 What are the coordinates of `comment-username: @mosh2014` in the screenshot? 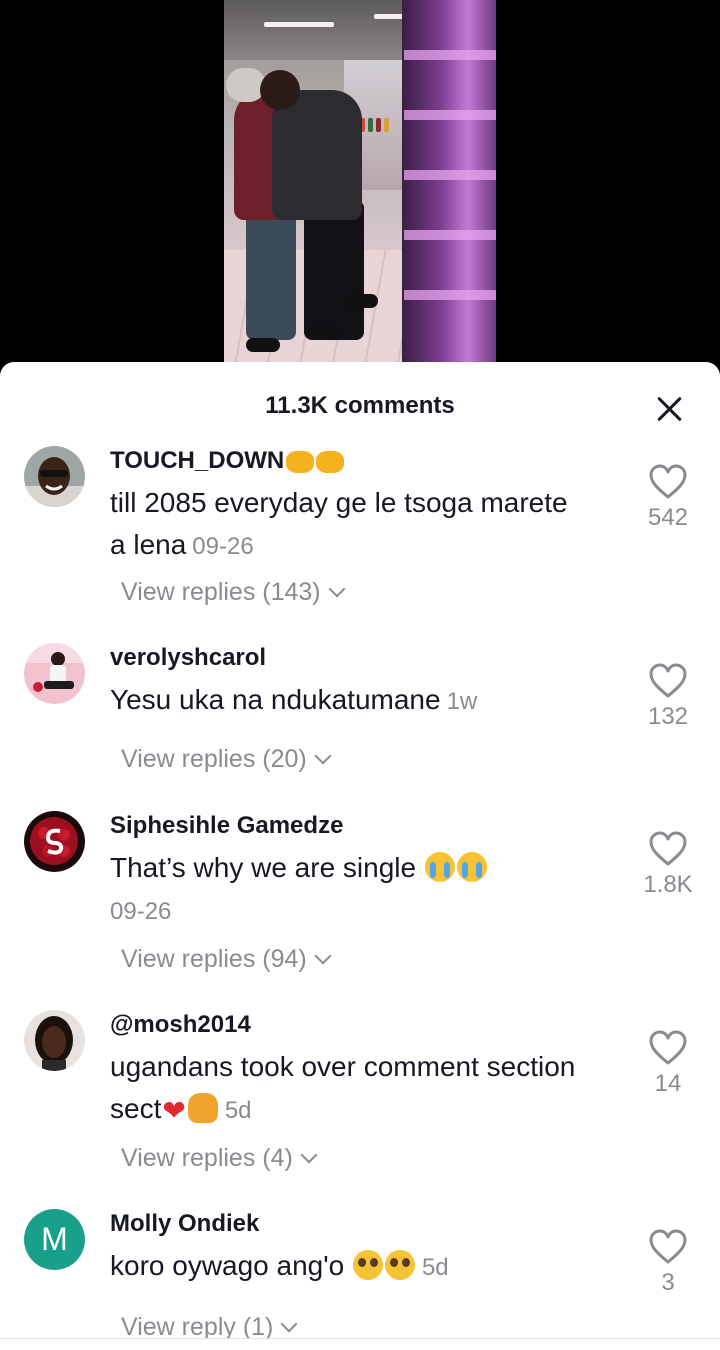 It's located at (180, 1025).